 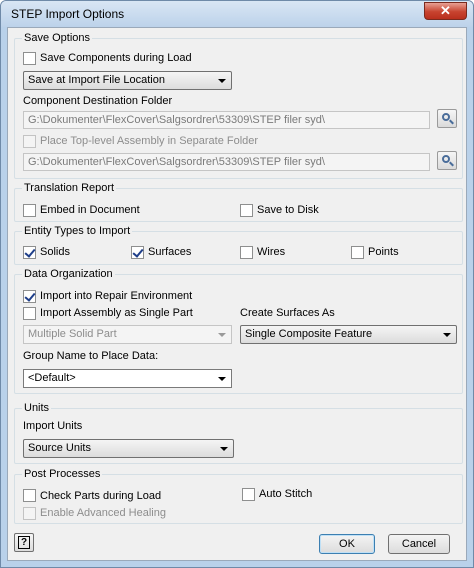 I want to click on part-type-value: Multiple Solid Part, so click(x=72, y=334).